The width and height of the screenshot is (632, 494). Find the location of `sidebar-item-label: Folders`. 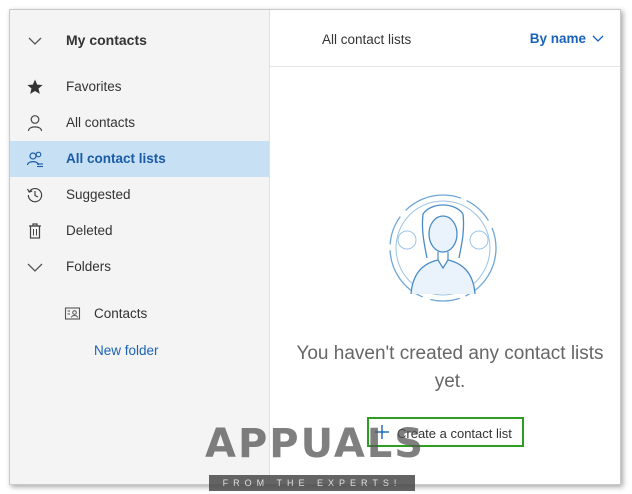

sidebar-item-label: Folders is located at coordinates (89, 266).